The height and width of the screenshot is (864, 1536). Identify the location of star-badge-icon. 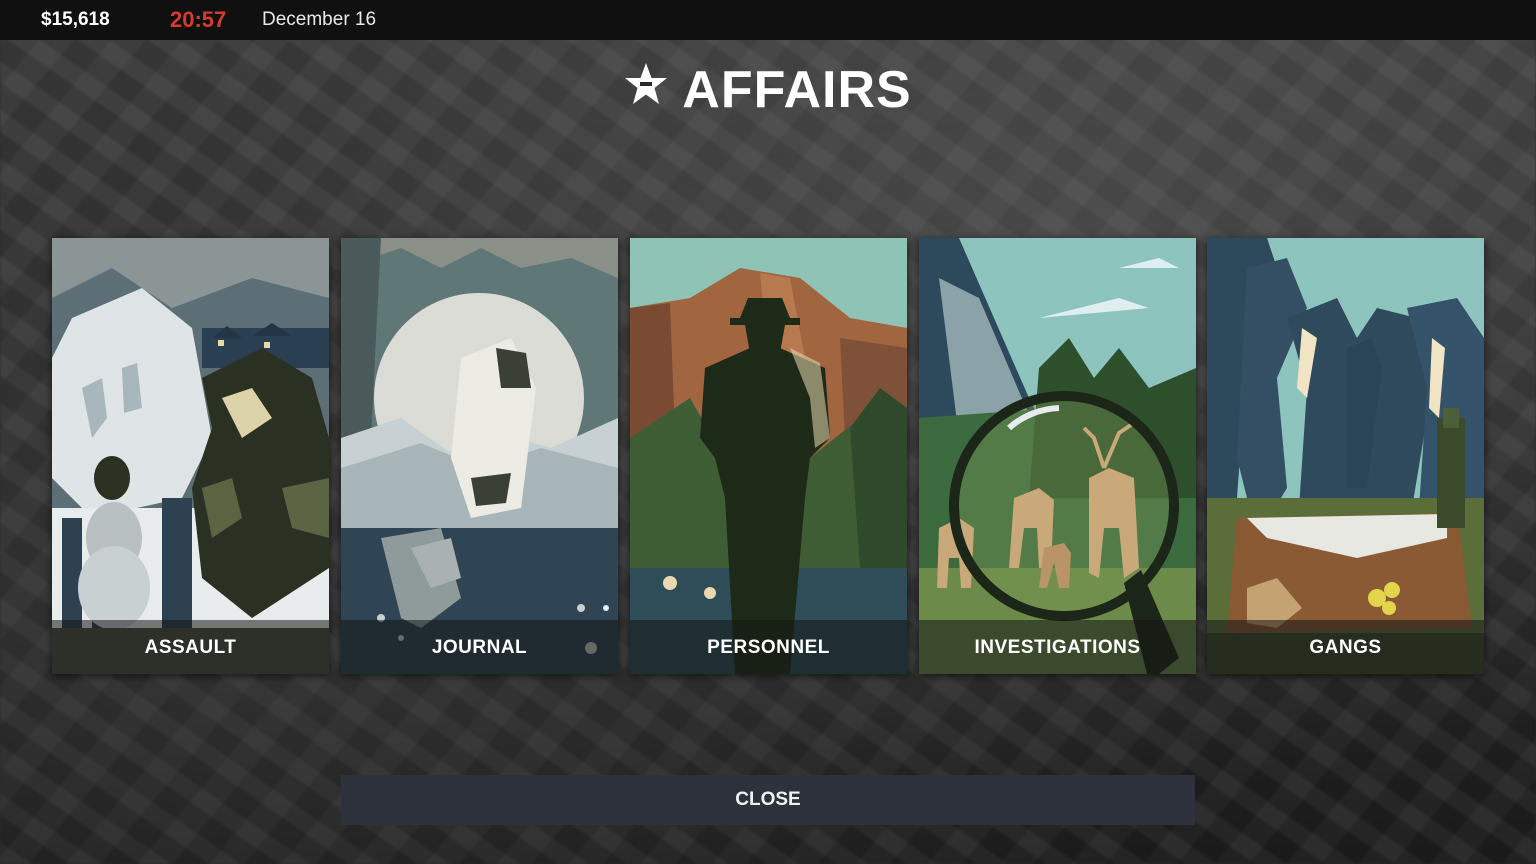
(646, 89).